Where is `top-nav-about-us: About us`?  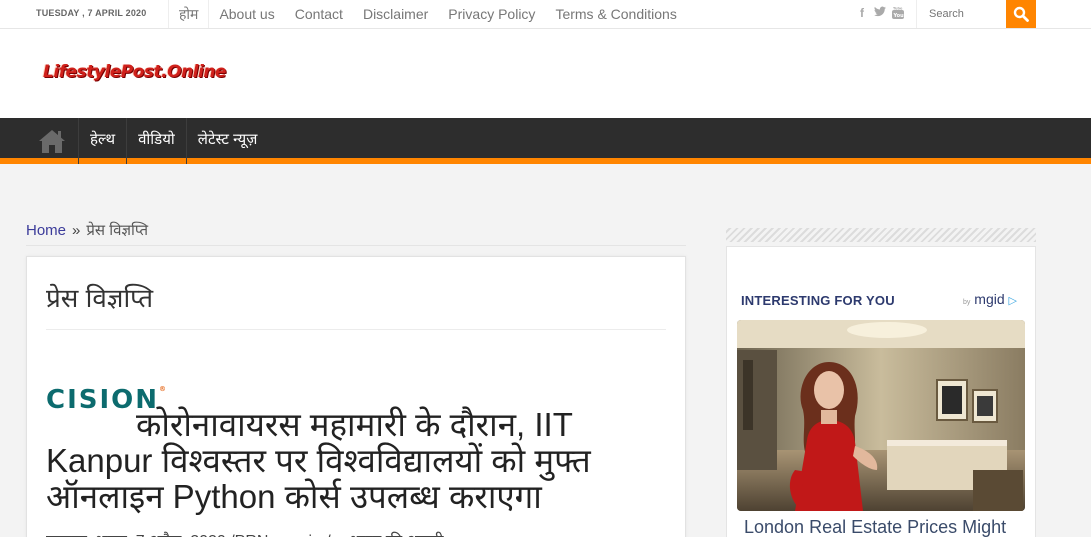
top-nav-about-us: About us is located at coordinates (246, 14).